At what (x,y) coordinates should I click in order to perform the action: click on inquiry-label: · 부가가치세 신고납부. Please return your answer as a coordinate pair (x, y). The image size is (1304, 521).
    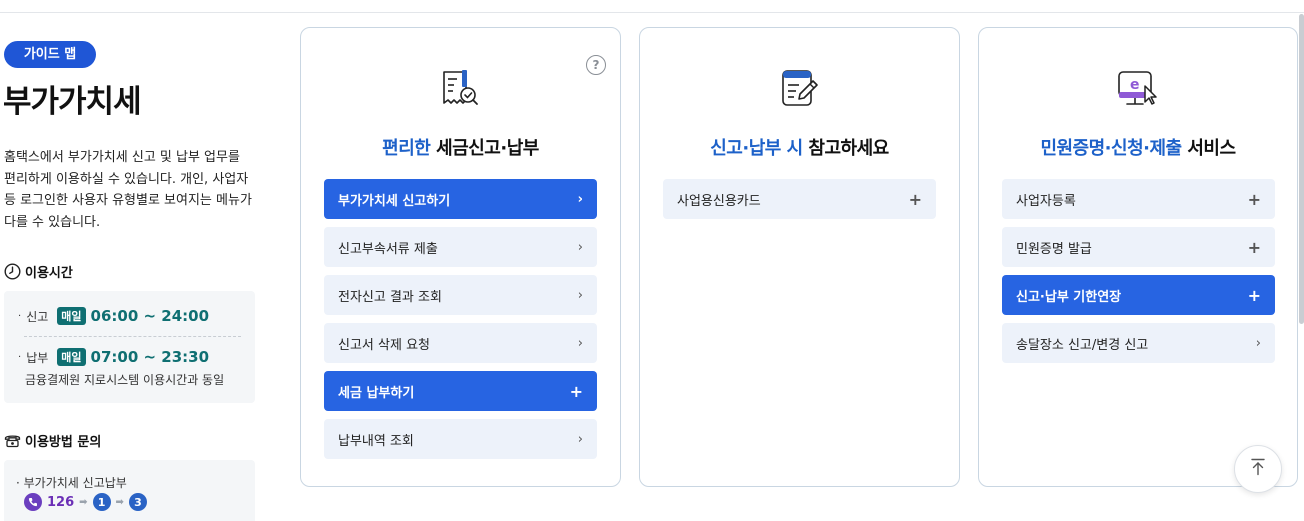
    Looking at the image, I should click on (71, 483).